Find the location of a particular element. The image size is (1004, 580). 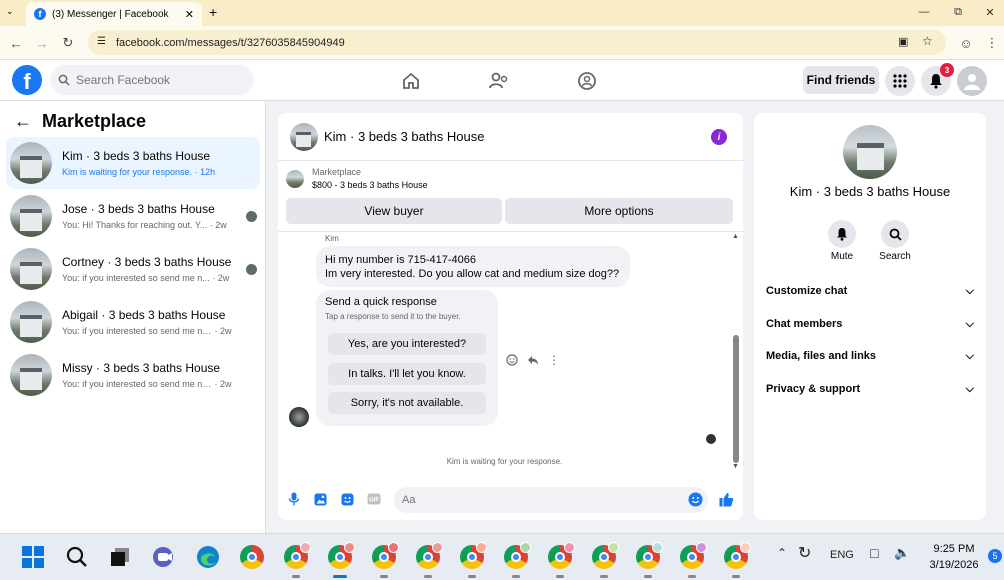

sender-name: Kim is located at coordinates (332, 238).